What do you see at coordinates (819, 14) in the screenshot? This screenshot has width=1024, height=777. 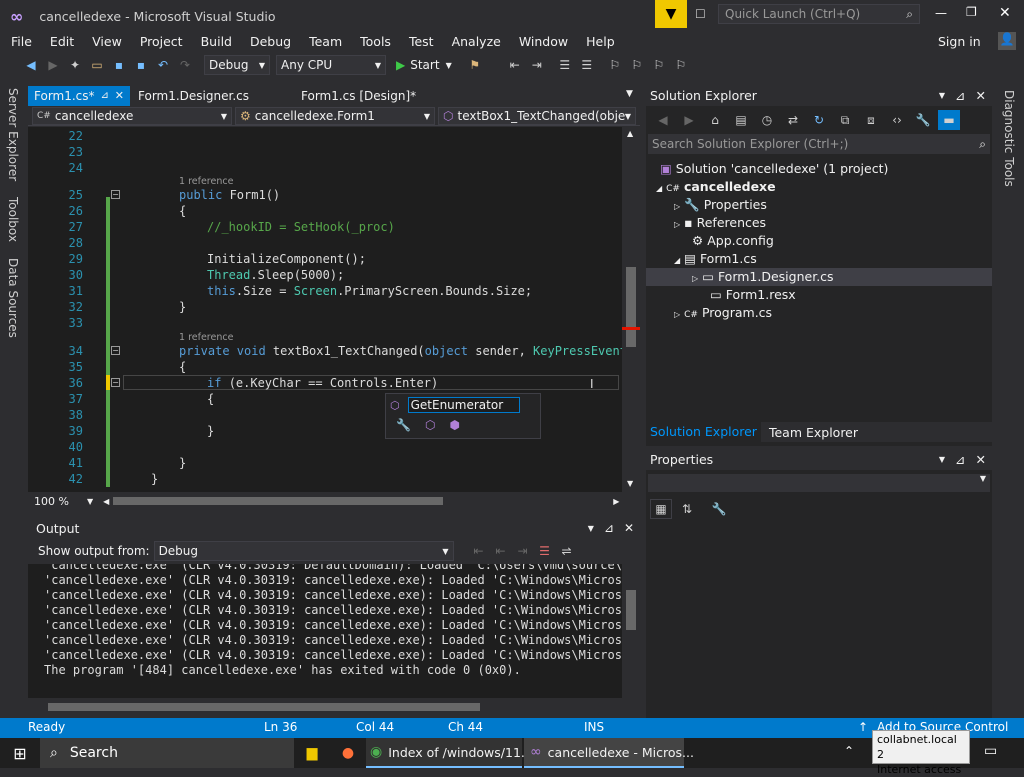 I see `quick-launch-box: Quick Launch (Ctrl+Q) ⌕` at bounding box center [819, 14].